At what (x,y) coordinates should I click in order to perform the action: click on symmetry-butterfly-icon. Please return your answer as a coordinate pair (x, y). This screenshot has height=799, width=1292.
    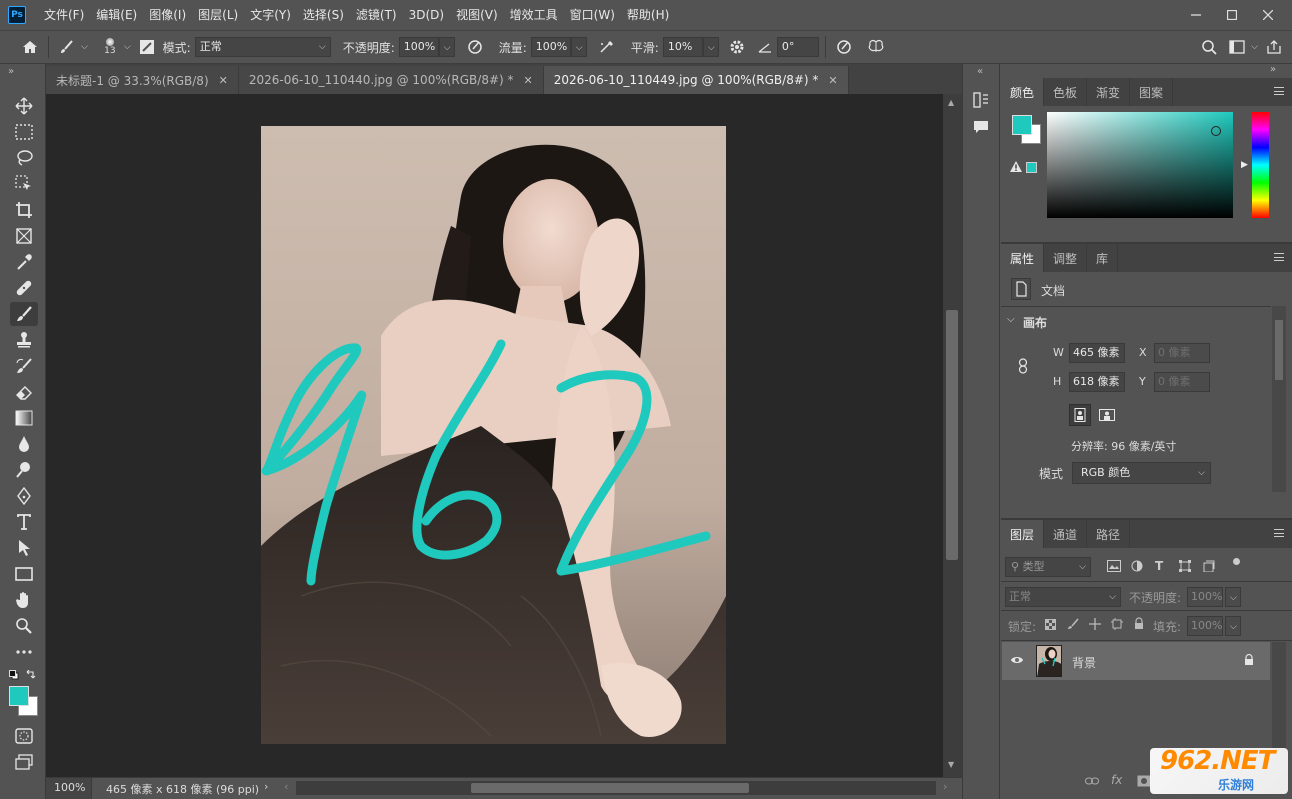
    Looking at the image, I should click on (876, 47).